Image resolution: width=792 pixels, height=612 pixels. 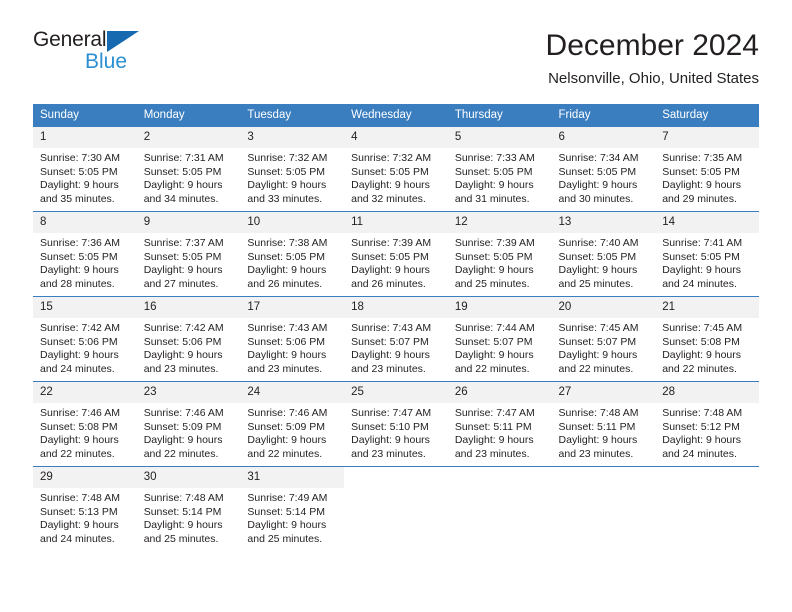 I want to click on daylight-text-line2: and 30 minutes., so click(x=596, y=198).